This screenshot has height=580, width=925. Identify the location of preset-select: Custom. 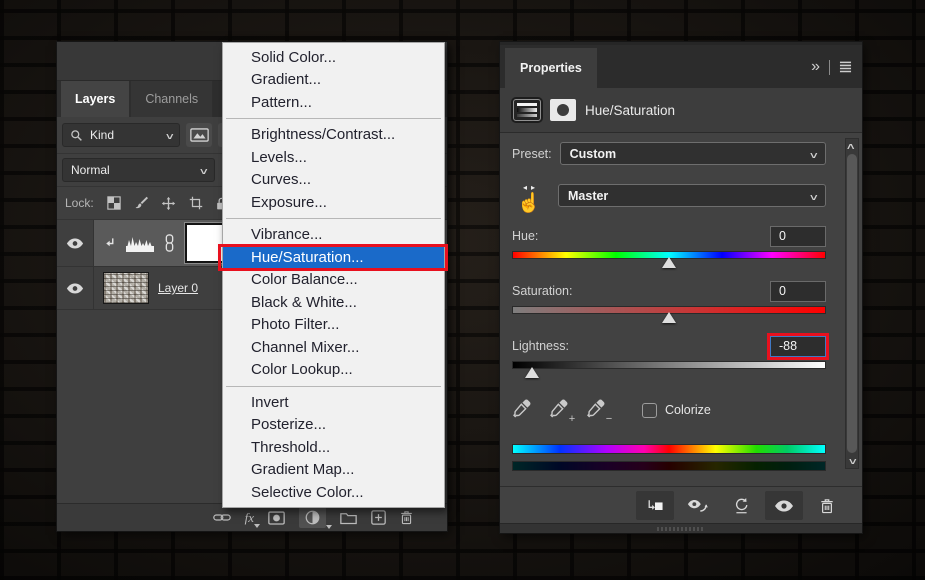
(692, 153).